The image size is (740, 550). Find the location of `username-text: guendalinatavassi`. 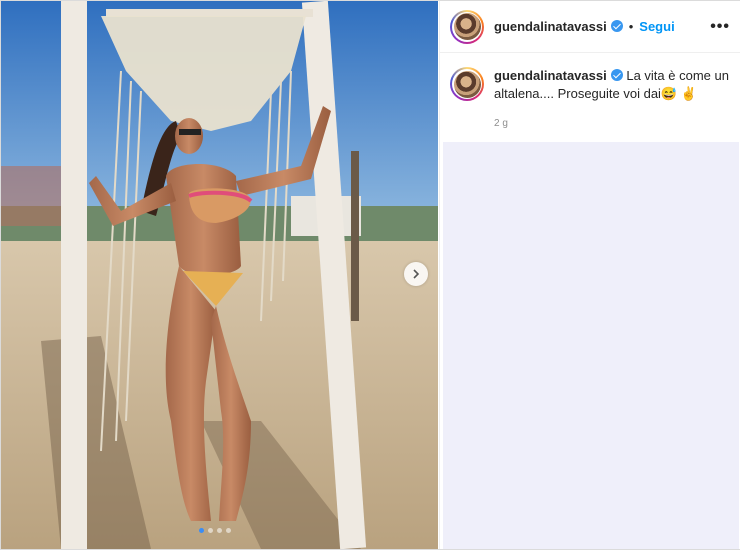

username-text: guendalinatavassi is located at coordinates (550, 26).